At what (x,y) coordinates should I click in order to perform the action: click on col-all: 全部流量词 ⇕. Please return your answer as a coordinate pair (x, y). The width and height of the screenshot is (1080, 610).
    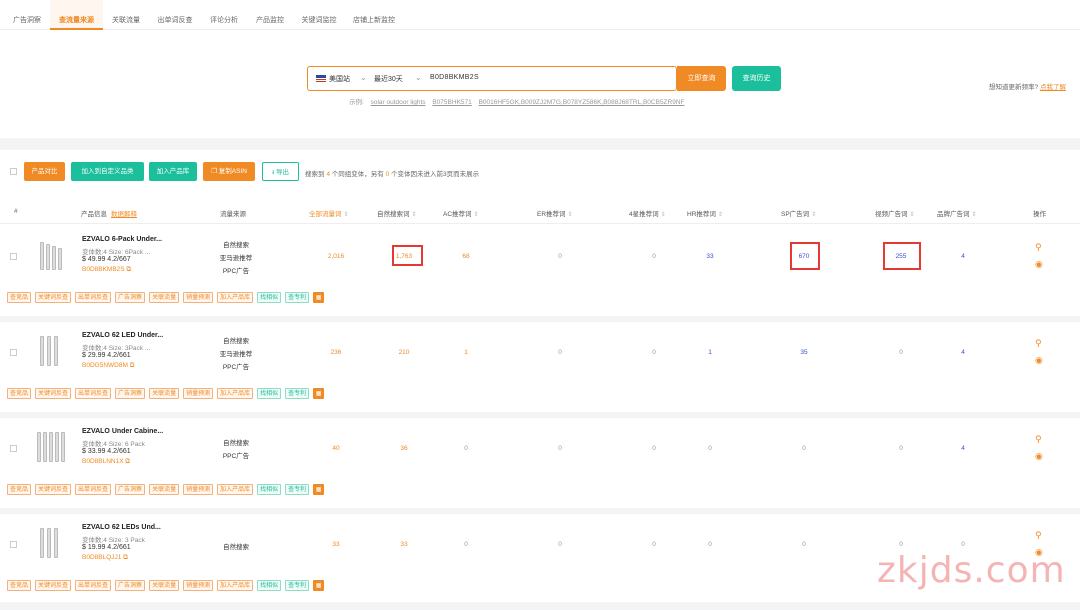
    Looking at the image, I should click on (329, 213).